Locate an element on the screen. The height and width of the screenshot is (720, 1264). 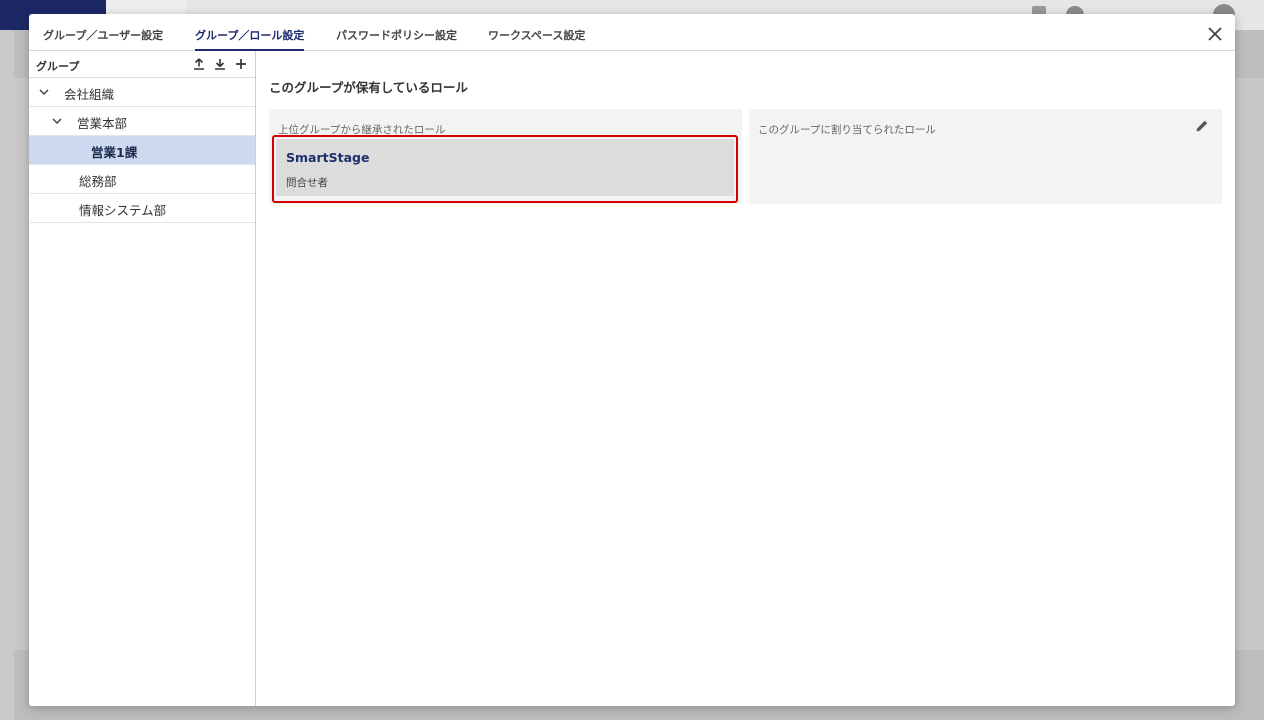
plus-icon is located at coordinates (241, 64).